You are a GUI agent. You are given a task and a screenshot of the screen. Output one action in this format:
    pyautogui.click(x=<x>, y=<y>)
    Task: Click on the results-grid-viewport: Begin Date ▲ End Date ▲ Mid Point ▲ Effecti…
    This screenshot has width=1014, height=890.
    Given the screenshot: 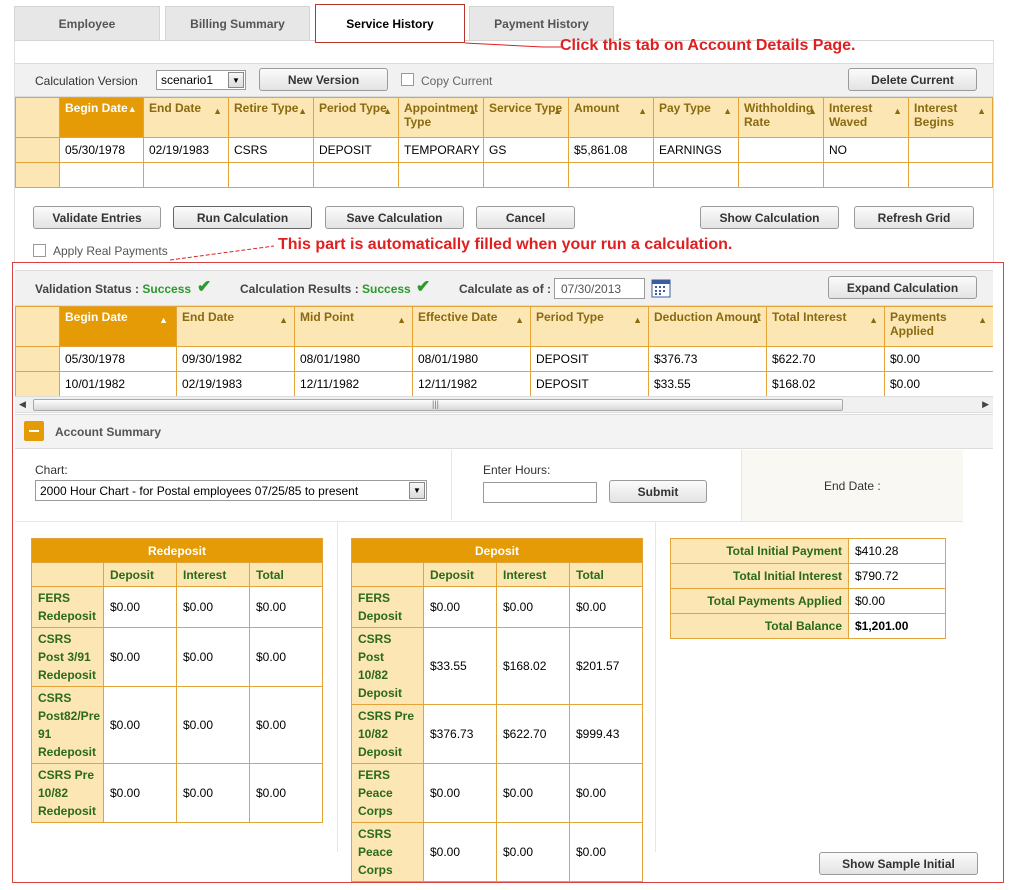 What is the action you would take?
    pyautogui.click(x=504, y=351)
    